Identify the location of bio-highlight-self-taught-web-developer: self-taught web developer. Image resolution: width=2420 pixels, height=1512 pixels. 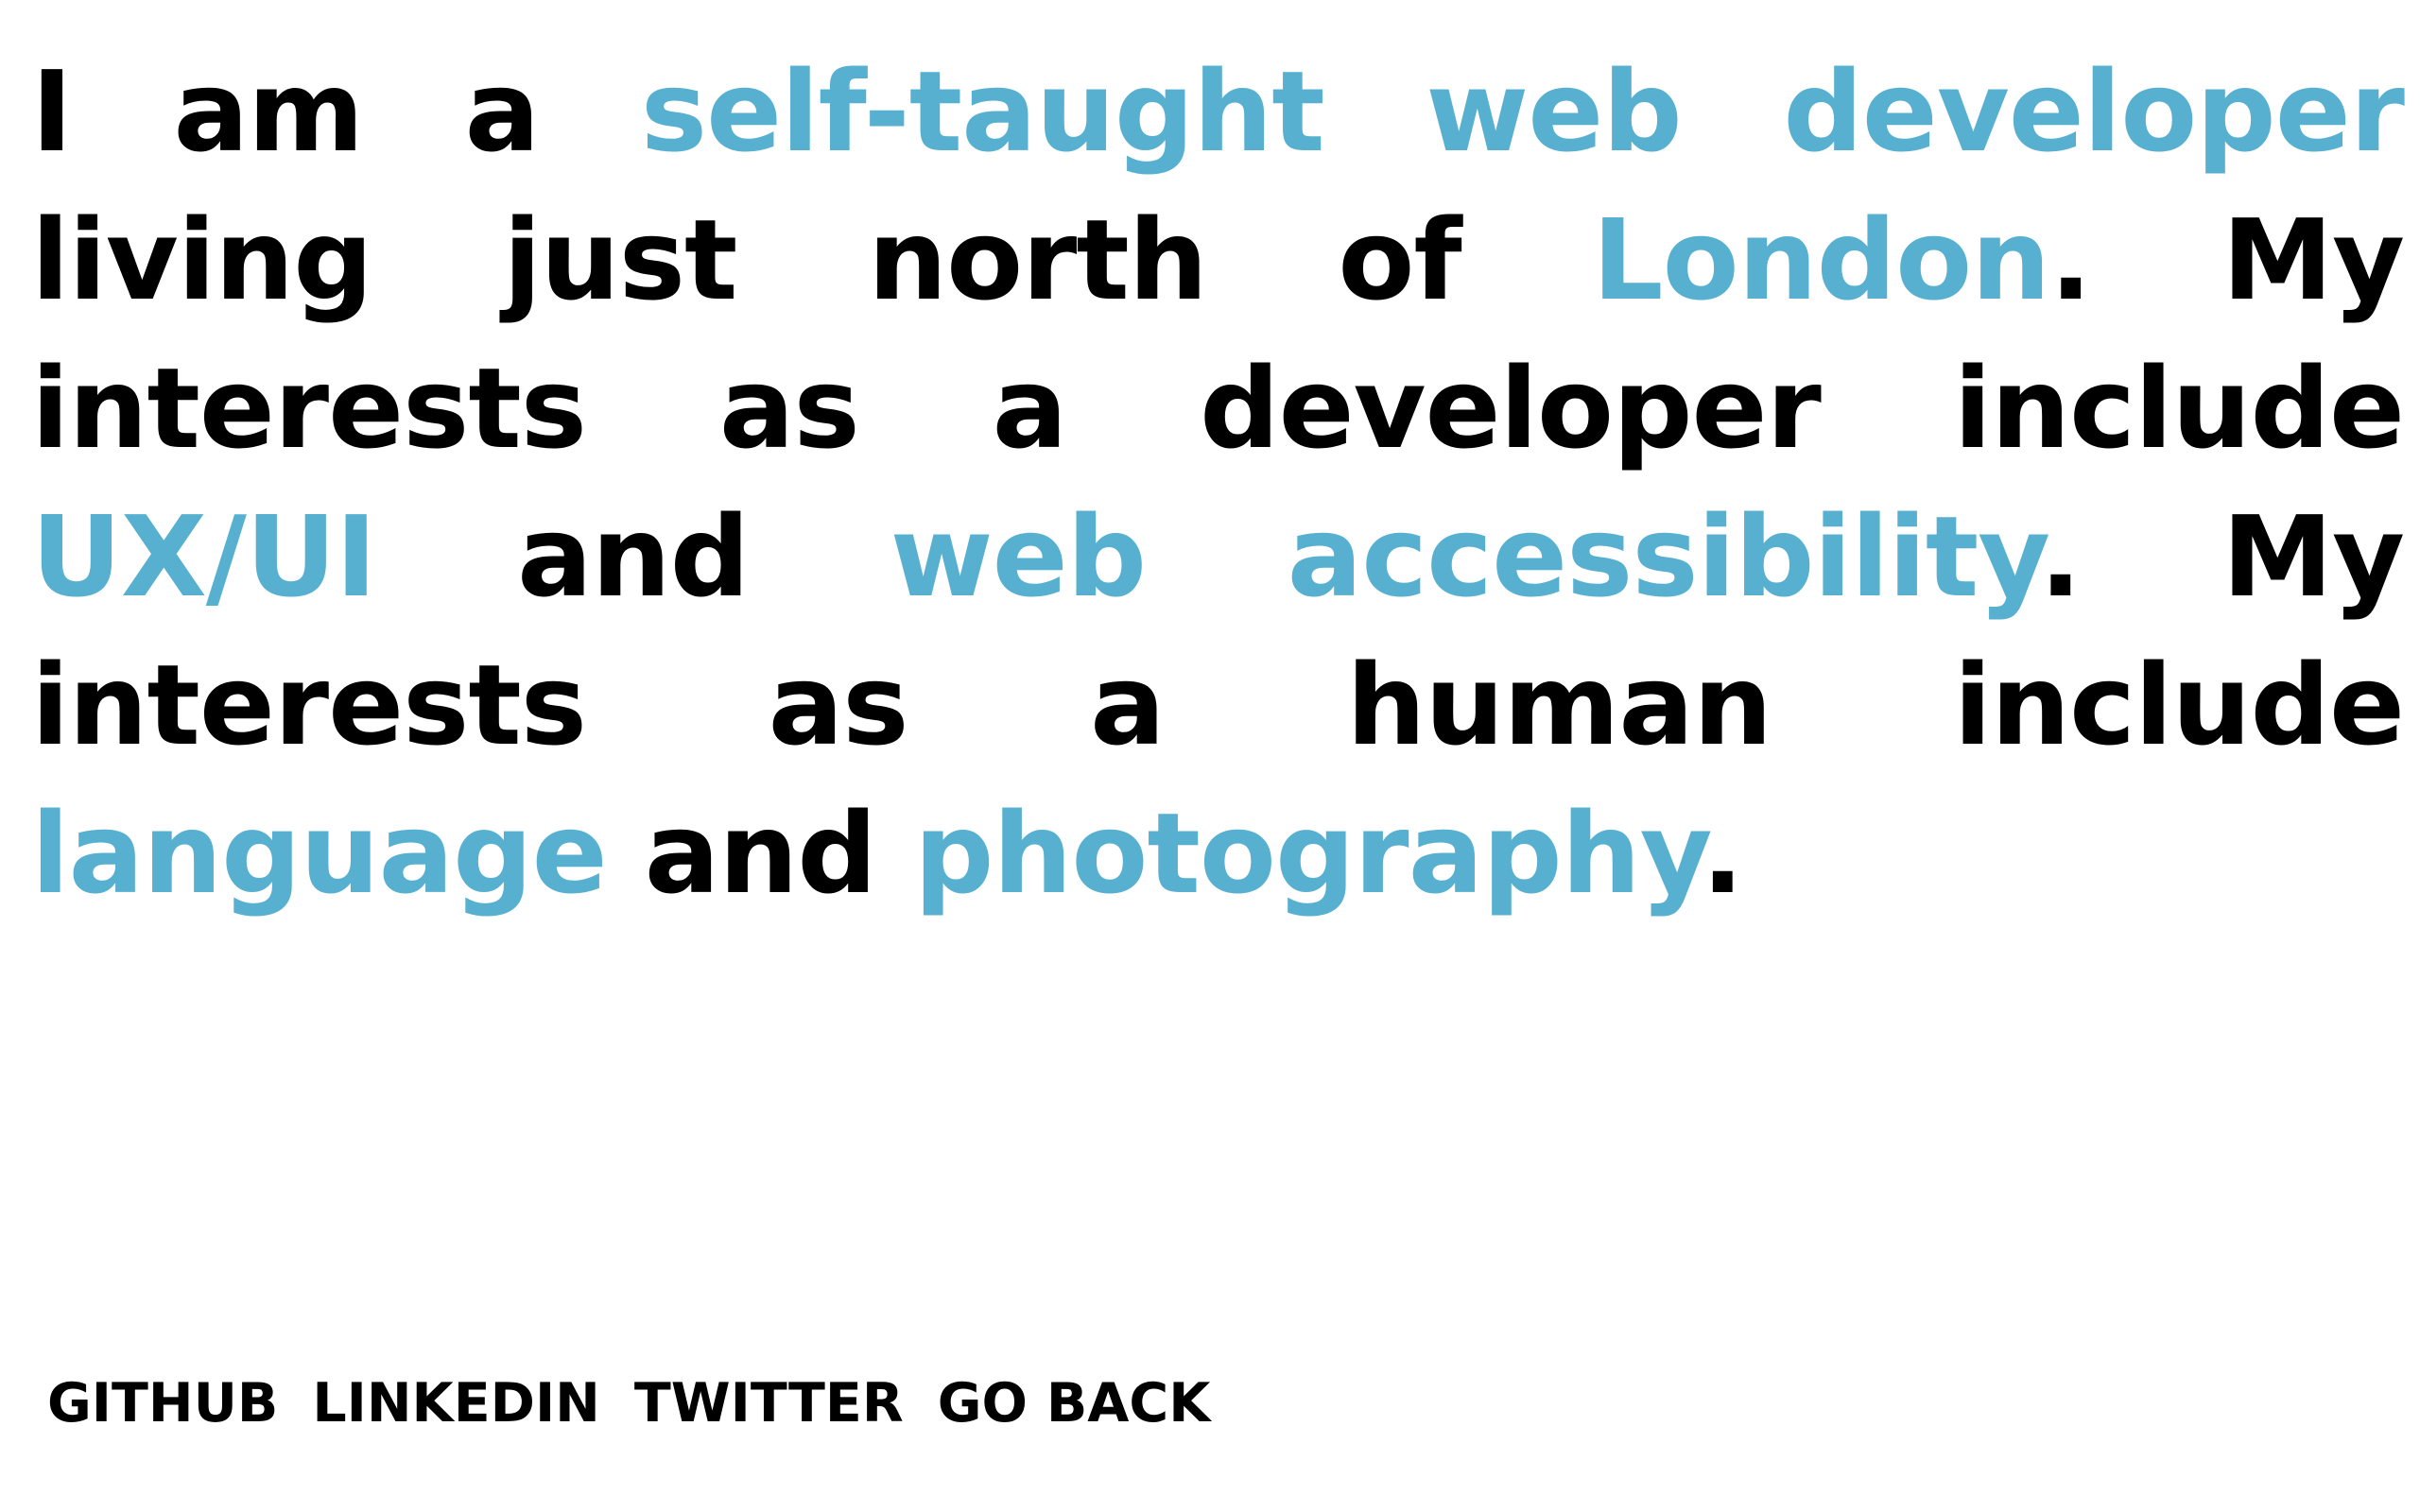
(1523, 111).